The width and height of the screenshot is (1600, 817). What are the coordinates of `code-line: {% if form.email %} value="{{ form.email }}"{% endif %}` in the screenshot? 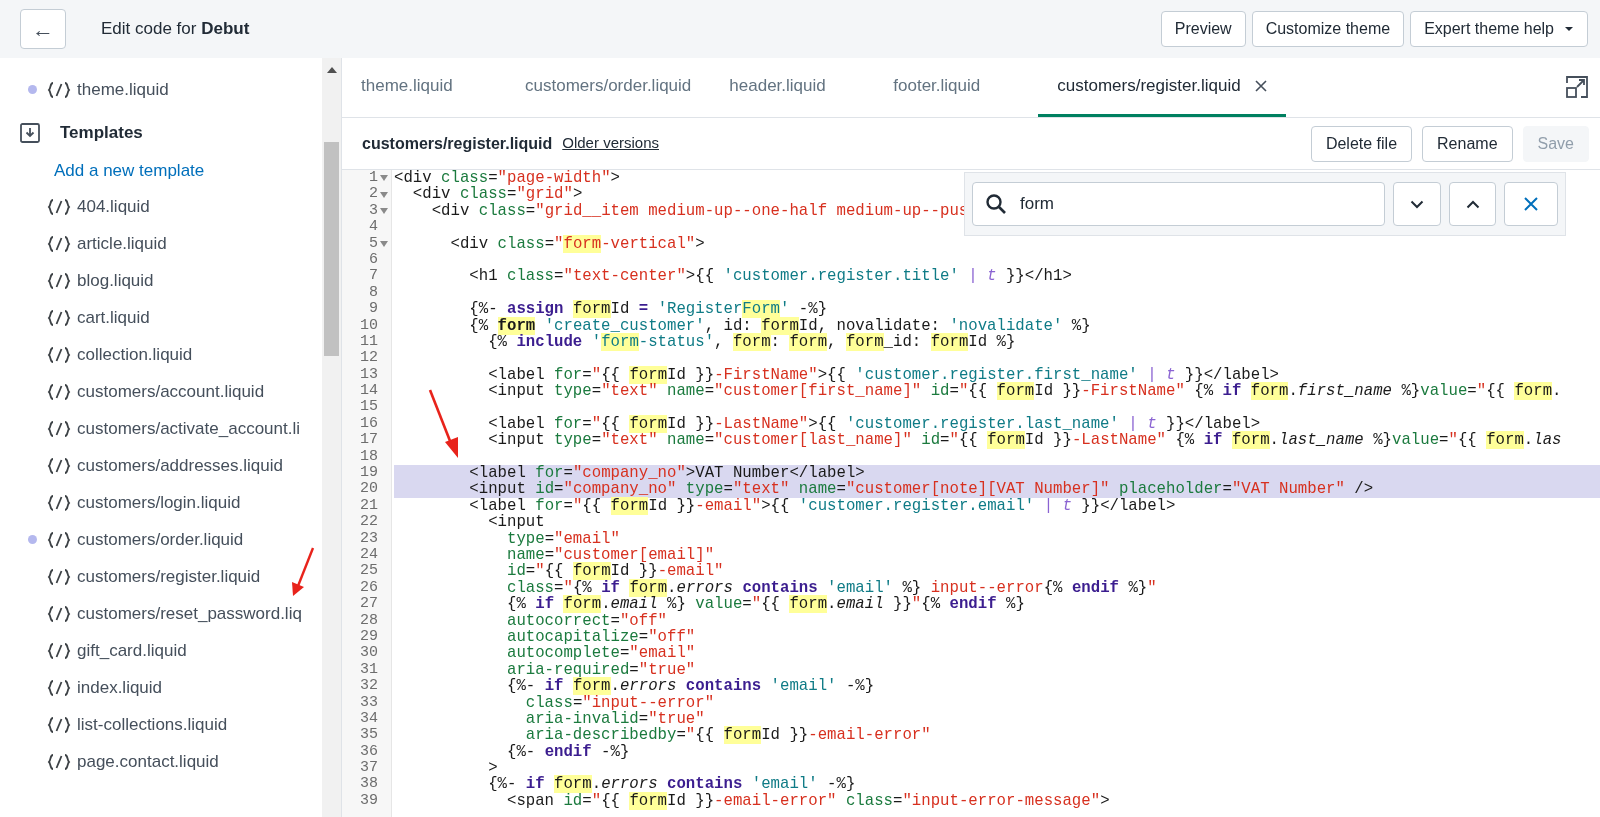 It's located at (765, 604).